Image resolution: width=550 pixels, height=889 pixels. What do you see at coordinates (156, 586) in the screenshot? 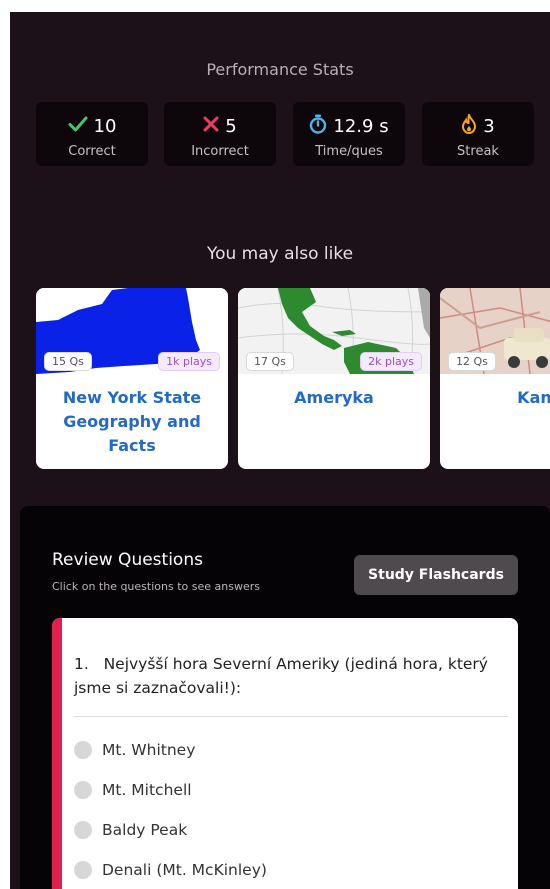
I see `review-questions-subtitle: Click on the questions to see answers` at bounding box center [156, 586].